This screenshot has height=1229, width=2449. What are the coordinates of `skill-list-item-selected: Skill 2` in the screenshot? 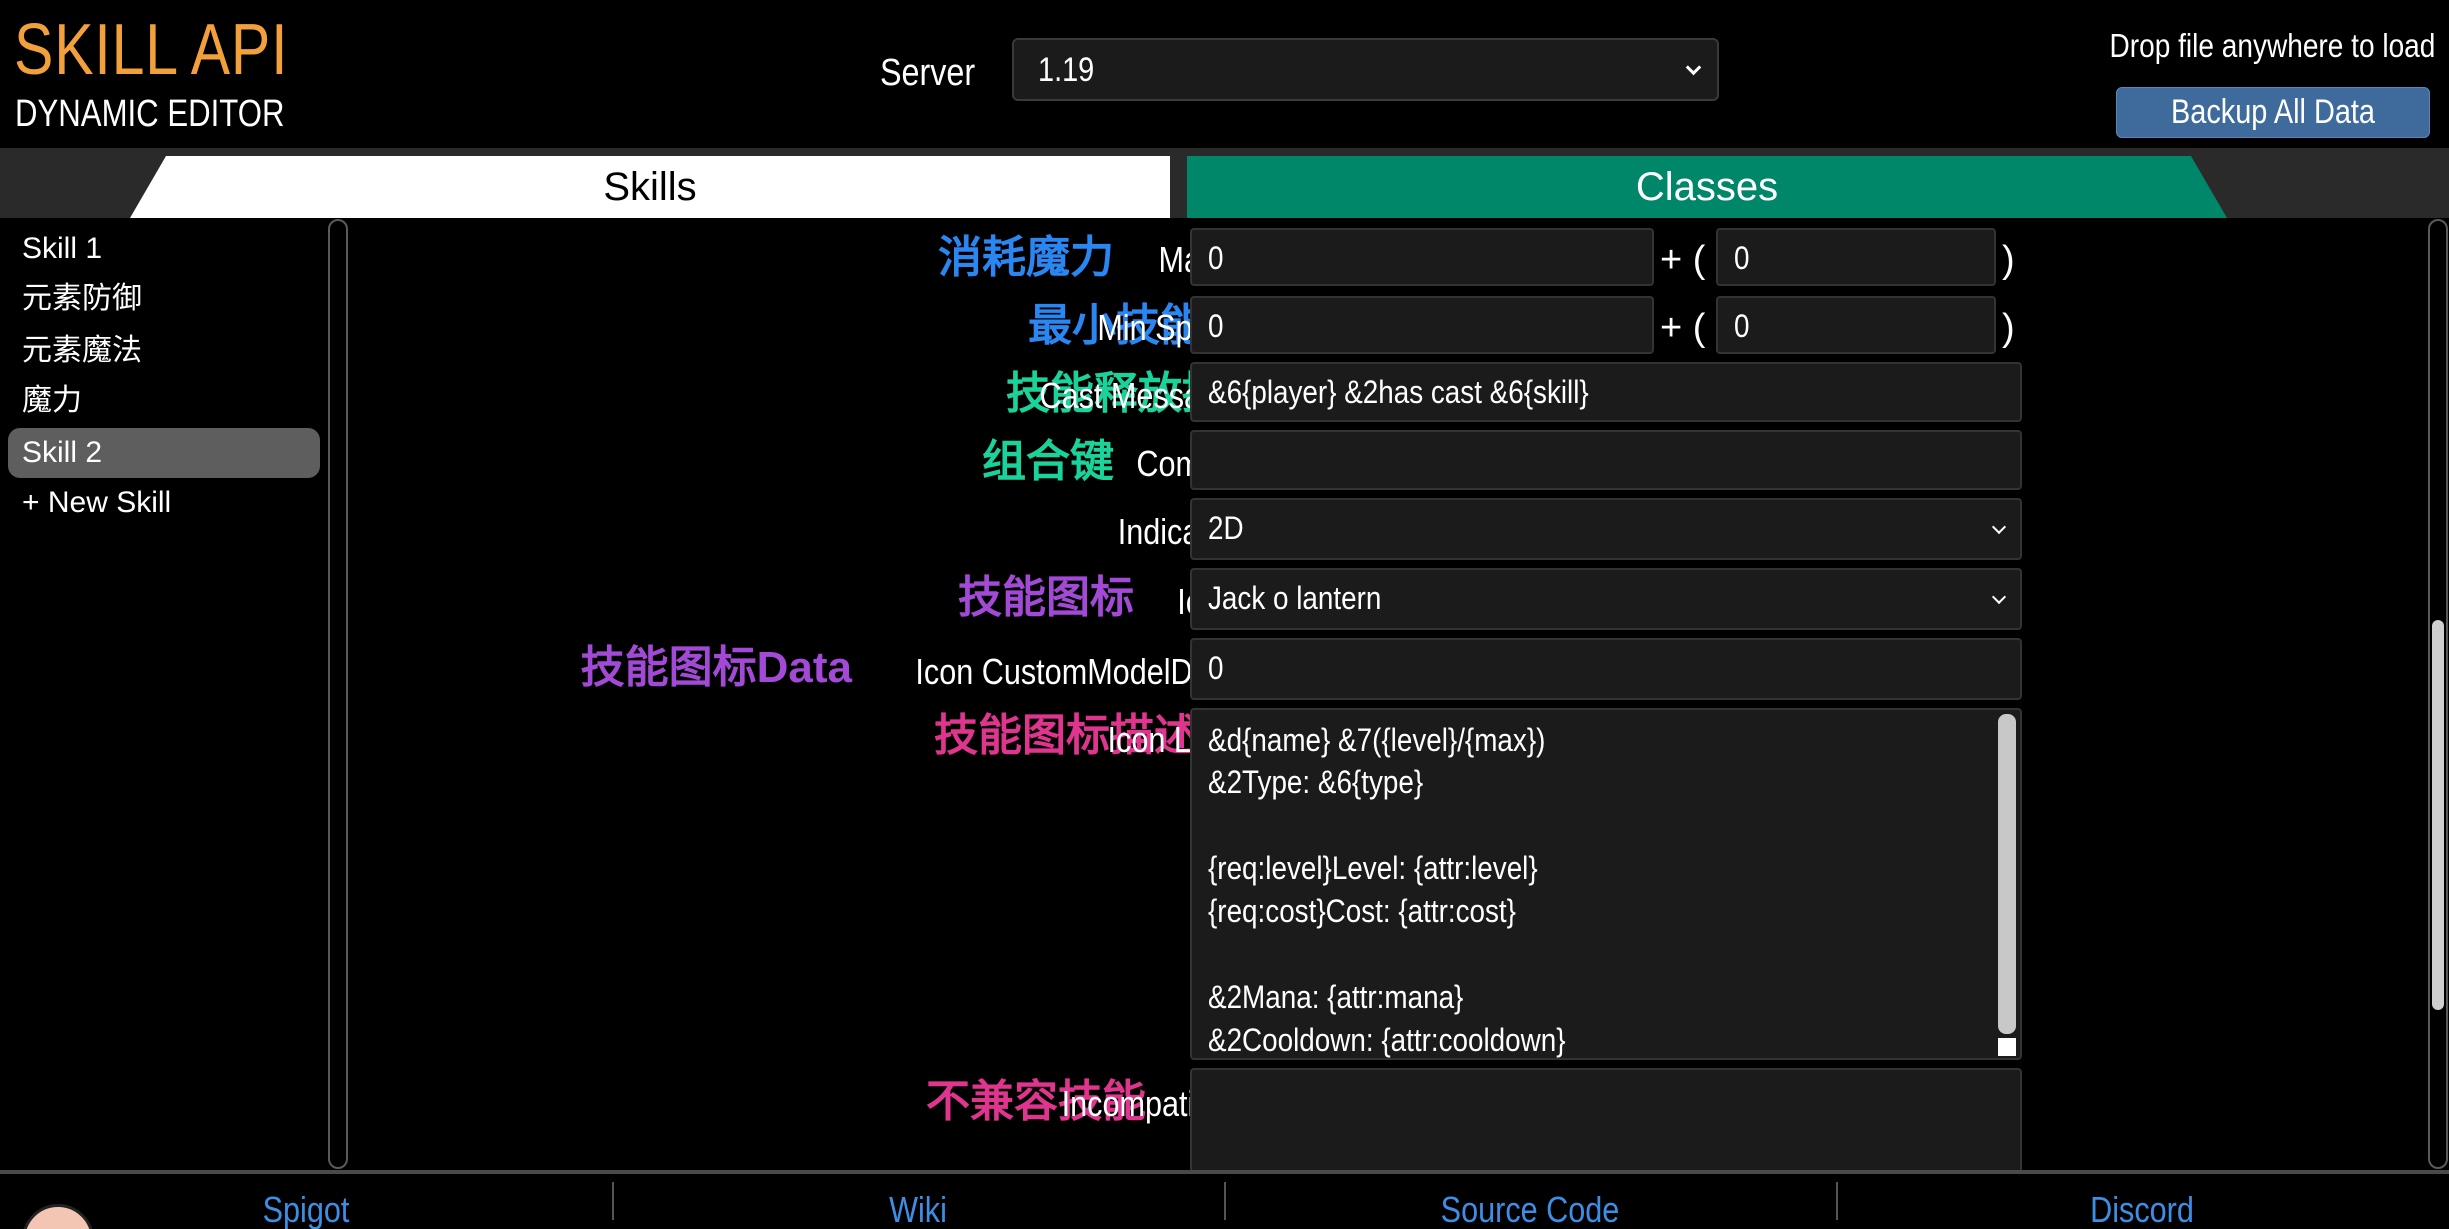 It's located at (164, 453).